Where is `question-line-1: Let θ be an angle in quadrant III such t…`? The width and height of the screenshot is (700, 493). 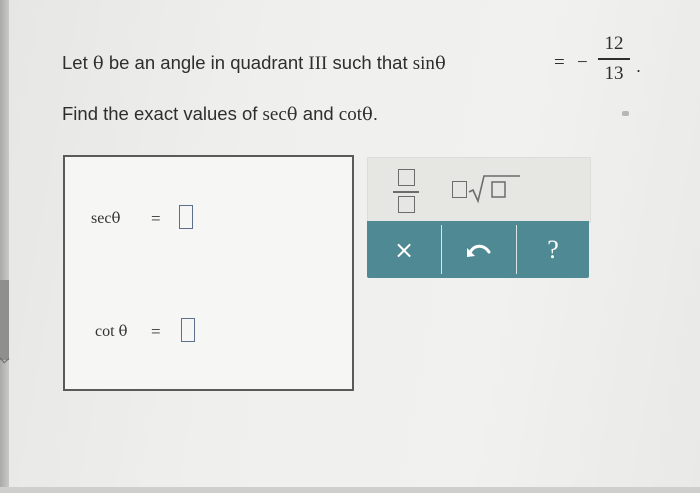 question-line-1: Let θ be an angle in quadrant III such t… is located at coordinates (254, 63).